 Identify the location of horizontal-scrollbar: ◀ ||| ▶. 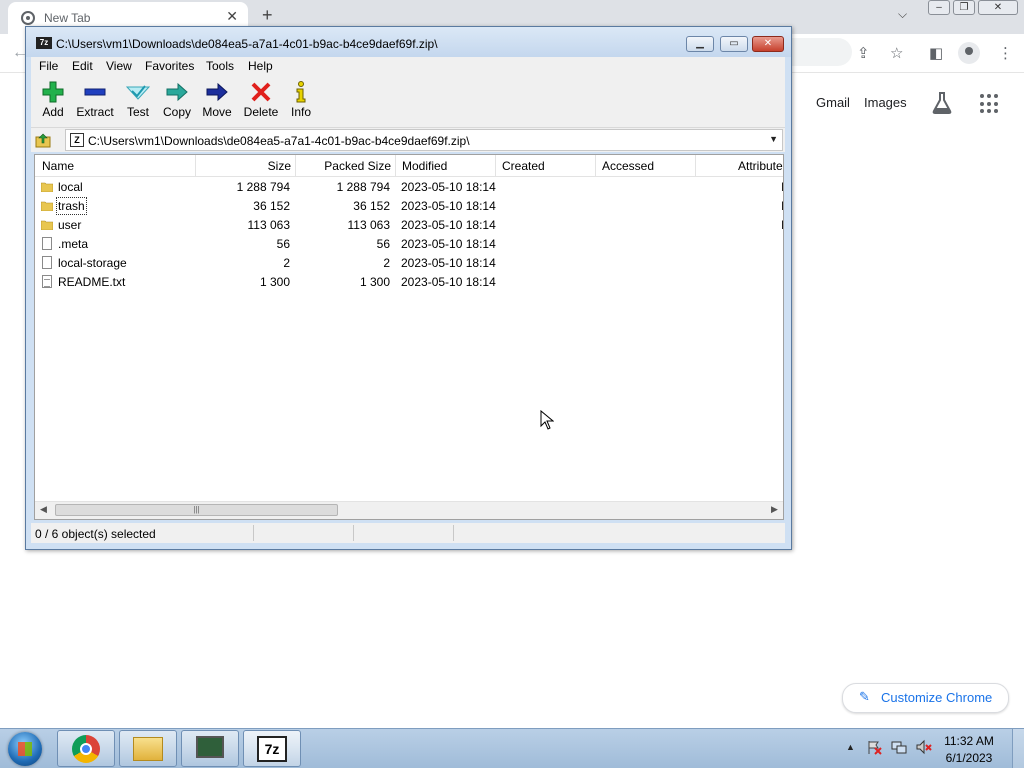
(409, 510).